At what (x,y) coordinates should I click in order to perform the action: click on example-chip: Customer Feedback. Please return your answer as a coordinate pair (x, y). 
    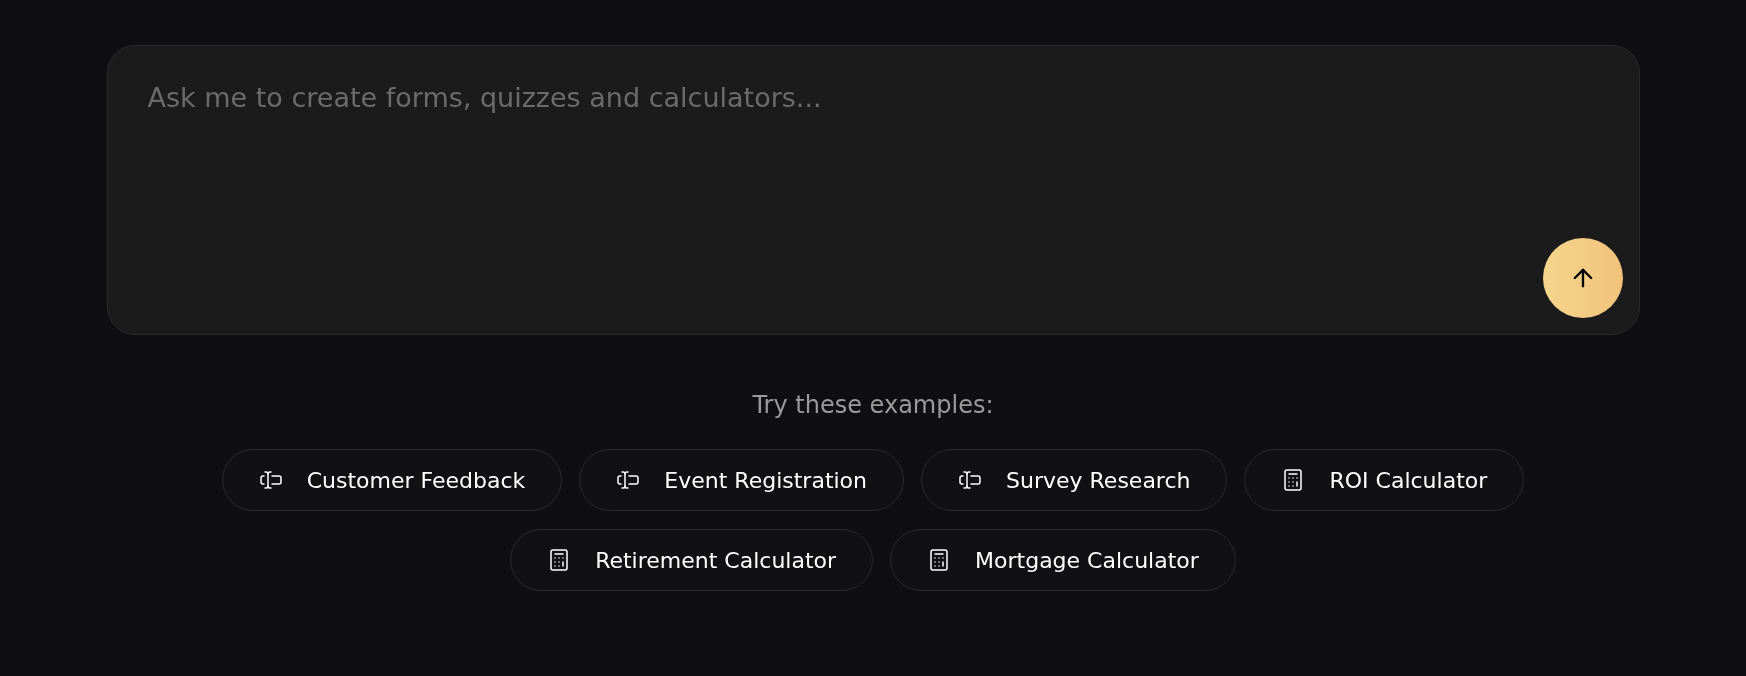
    Looking at the image, I should click on (392, 480).